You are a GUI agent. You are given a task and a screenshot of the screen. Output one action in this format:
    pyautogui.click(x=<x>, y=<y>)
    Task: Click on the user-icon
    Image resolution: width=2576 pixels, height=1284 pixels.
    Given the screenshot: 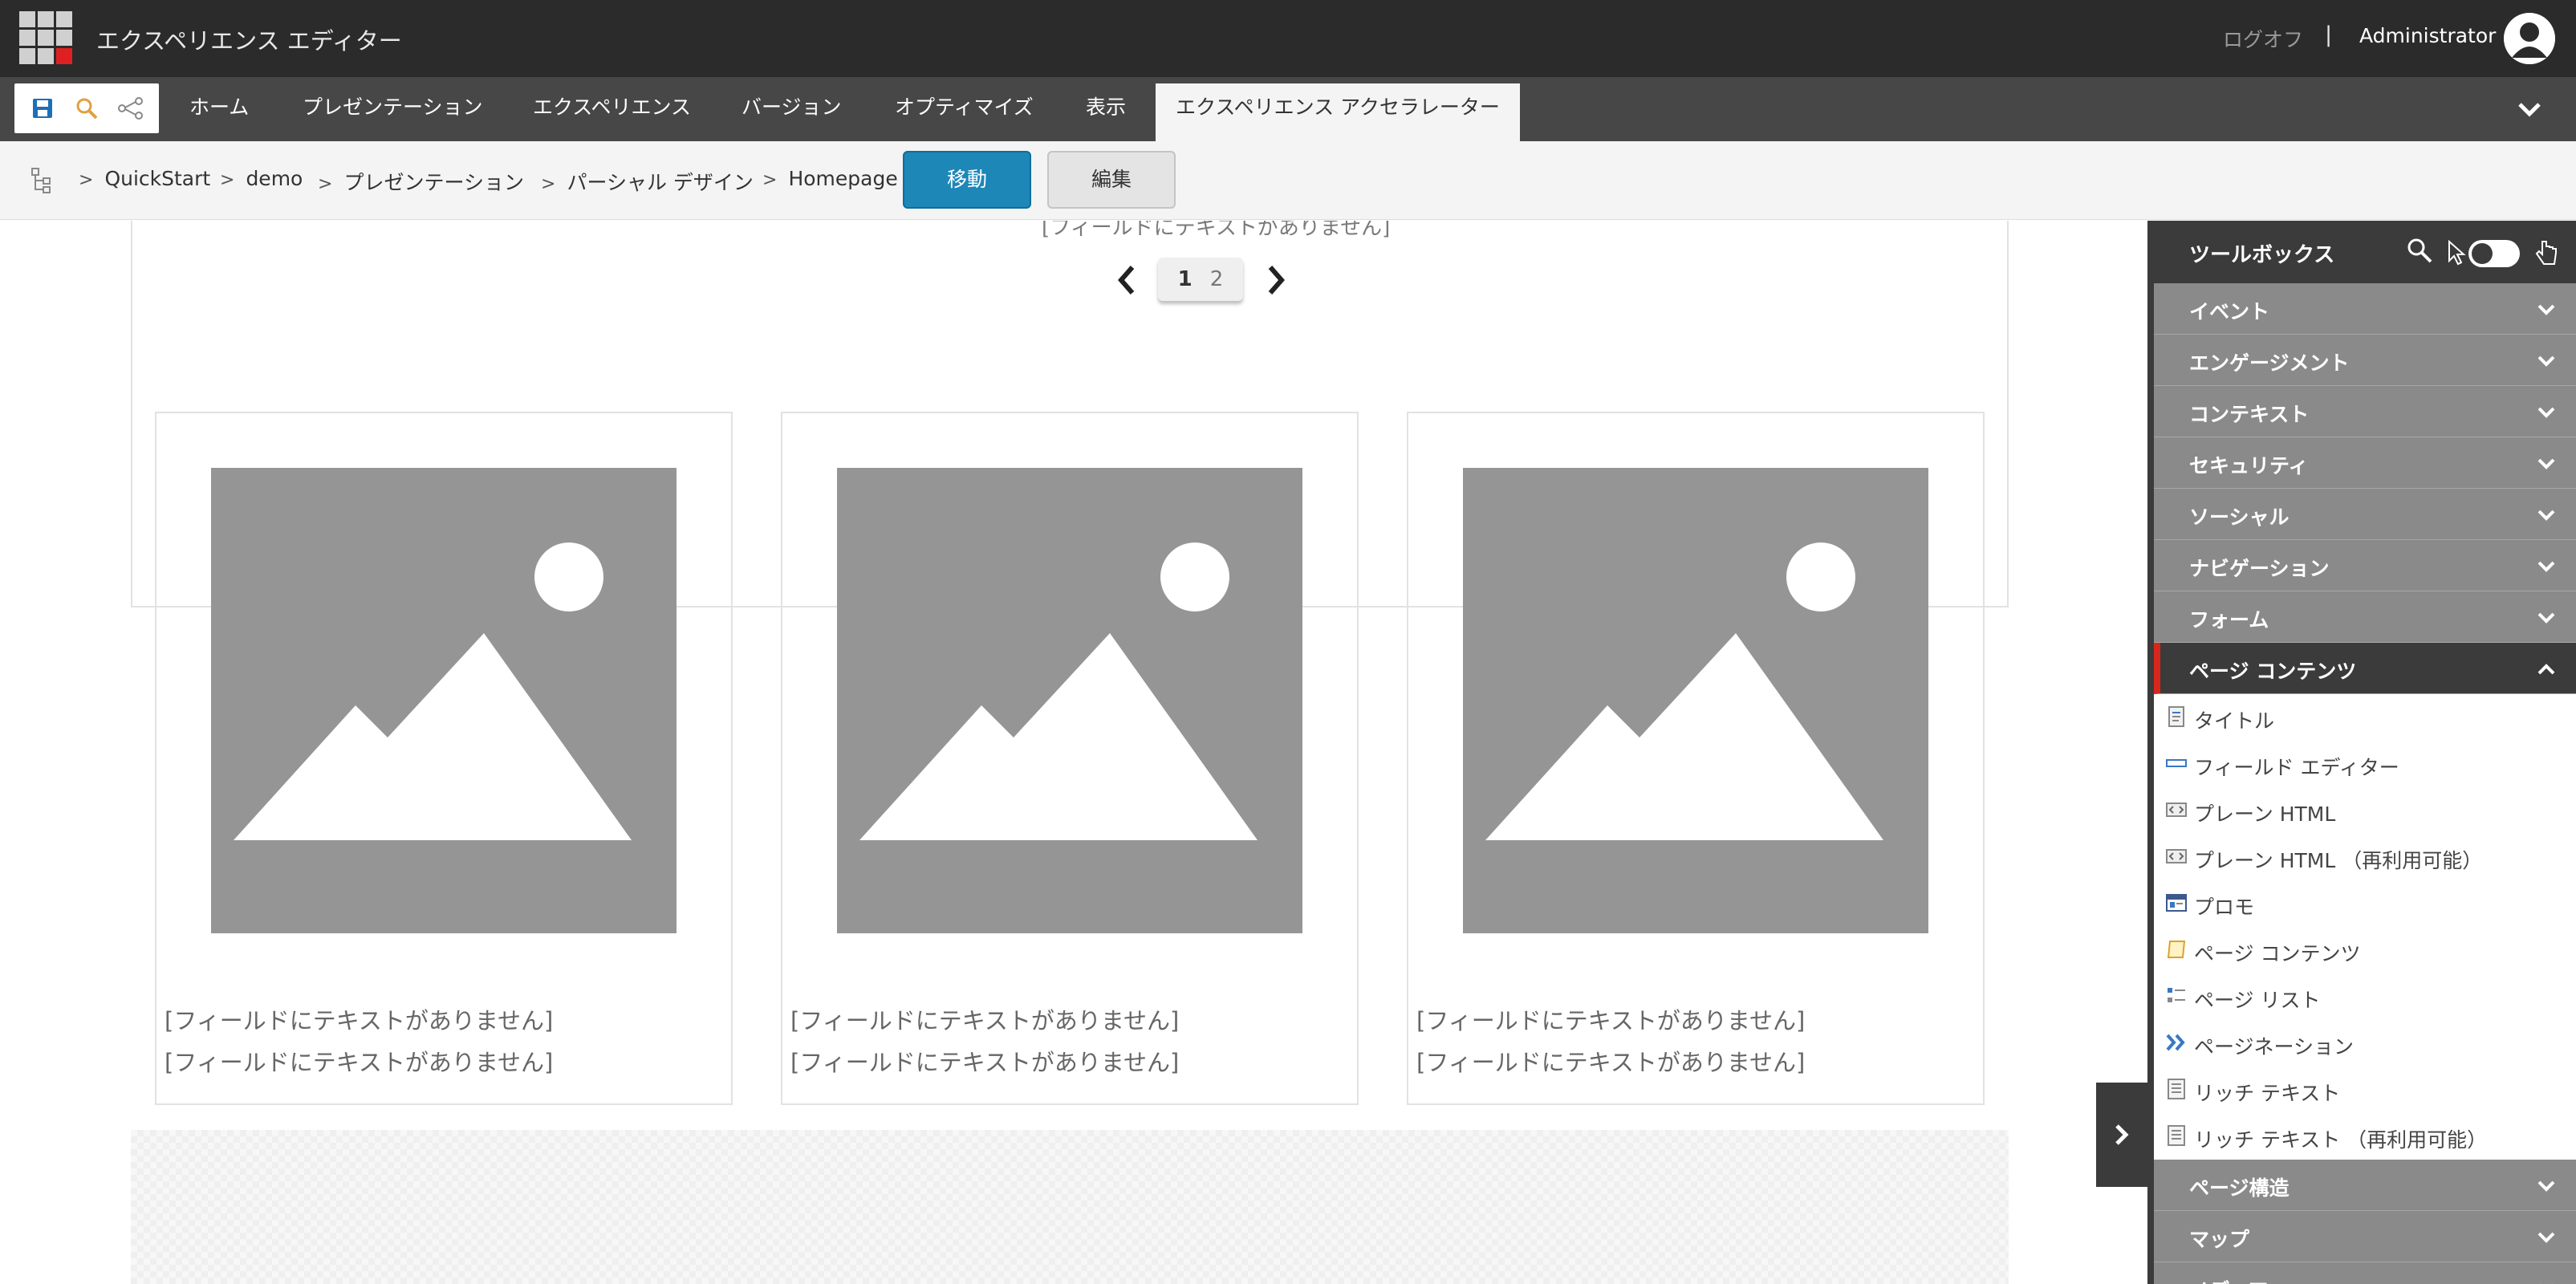 What is the action you would take?
    pyautogui.click(x=2530, y=38)
    